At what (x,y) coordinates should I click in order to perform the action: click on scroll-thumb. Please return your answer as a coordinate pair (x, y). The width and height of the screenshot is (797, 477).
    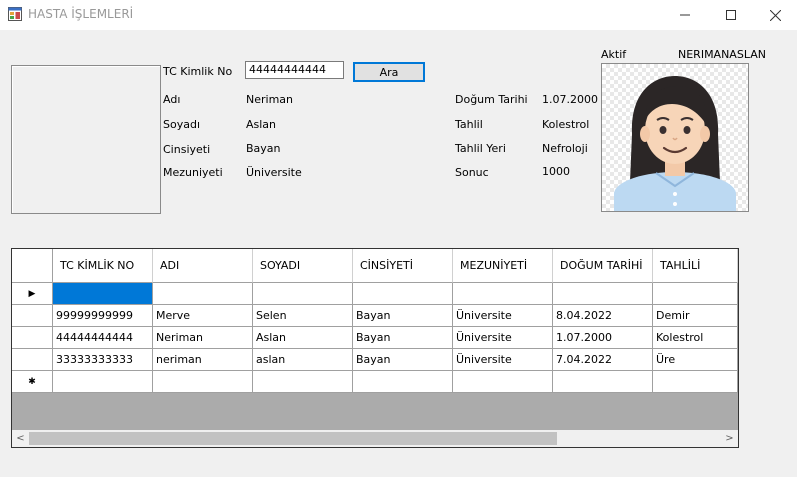
    Looking at the image, I should click on (293, 438).